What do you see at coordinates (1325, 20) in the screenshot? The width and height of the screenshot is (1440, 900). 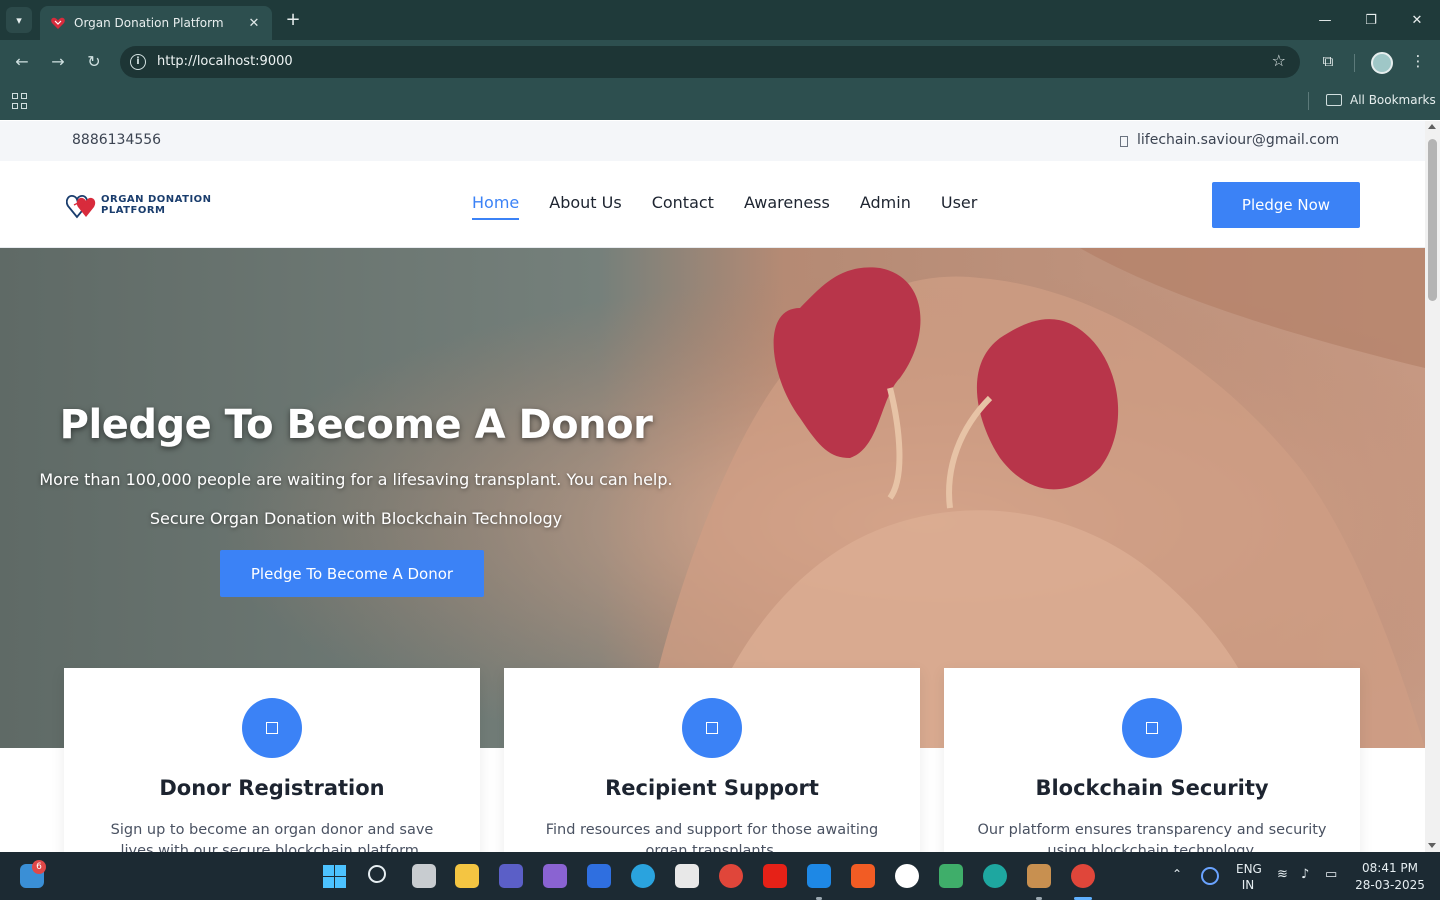 I see `minimize-button: —` at bounding box center [1325, 20].